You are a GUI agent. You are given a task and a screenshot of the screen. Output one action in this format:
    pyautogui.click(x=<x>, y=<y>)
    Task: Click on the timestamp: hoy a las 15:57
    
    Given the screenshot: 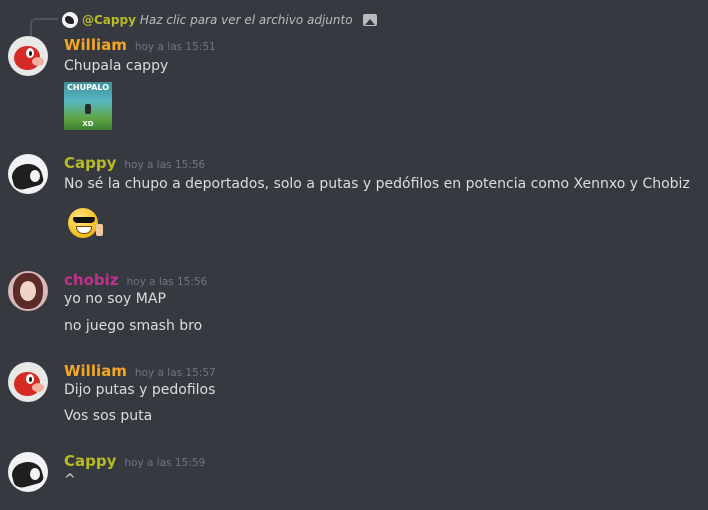 What is the action you would take?
    pyautogui.click(x=175, y=373)
    